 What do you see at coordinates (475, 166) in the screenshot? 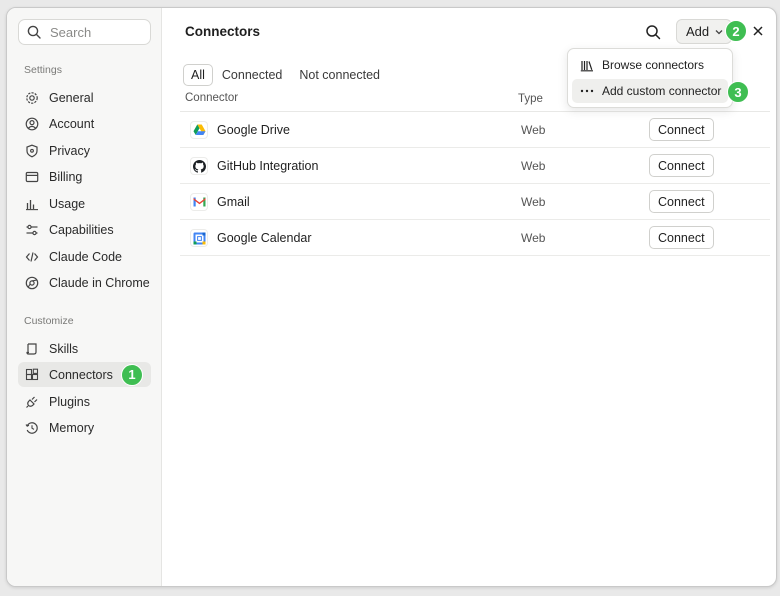
I see `table-row: GitHub Integration Web Connect` at bounding box center [475, 166].